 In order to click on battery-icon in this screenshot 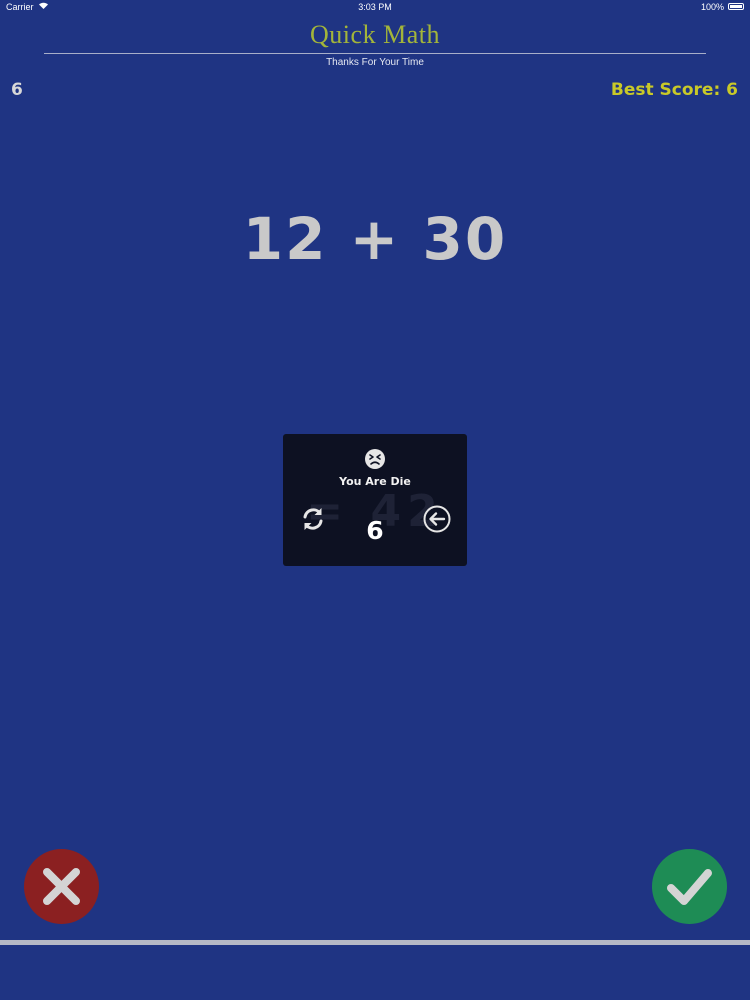, I will do `click(736, 6)`.